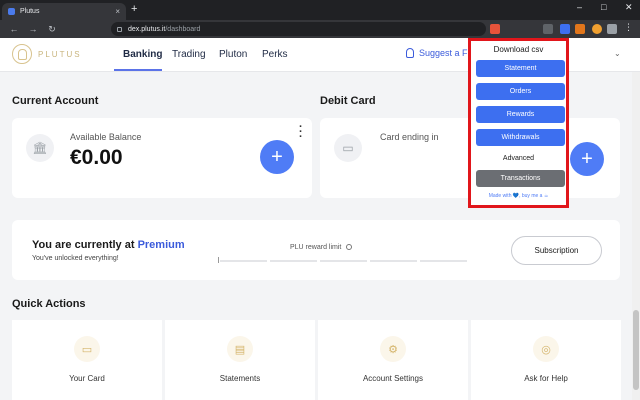  What do you see at coordinates (443, 53) in the screenshot?
I see `suggest-label: Suggest a F` at bounding box center [443, 53].